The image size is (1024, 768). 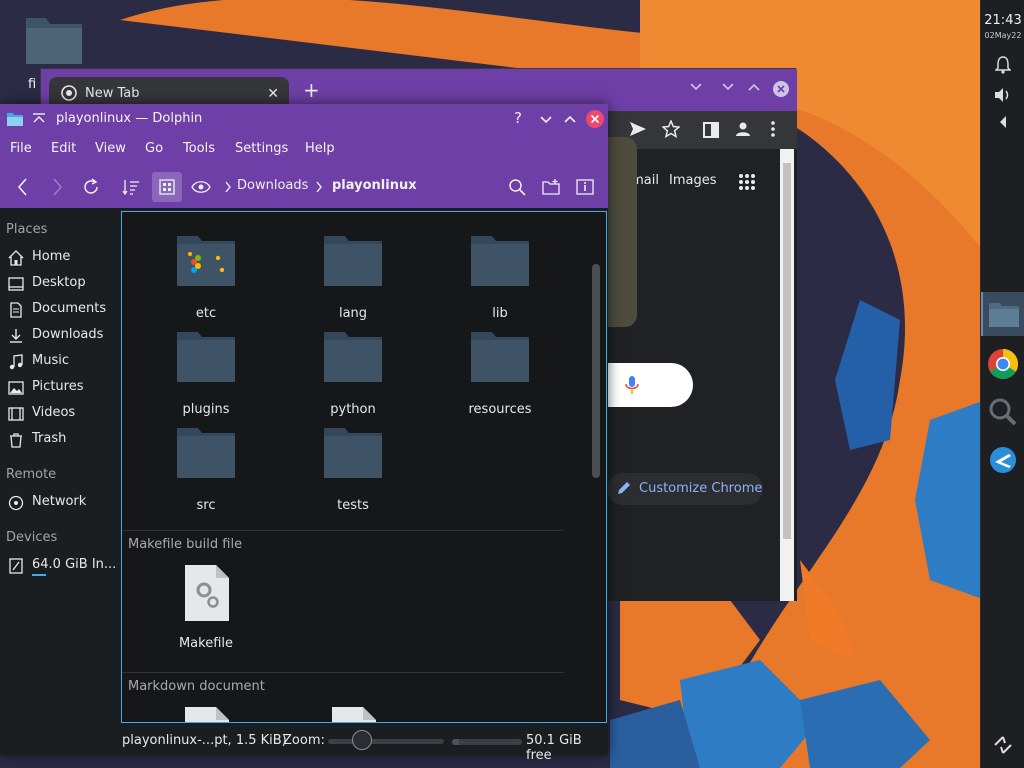 What do you see at coordinates (63, 148) in the screenshot?
I see `menu-edit: Edit` at bounding box center [63, 148].